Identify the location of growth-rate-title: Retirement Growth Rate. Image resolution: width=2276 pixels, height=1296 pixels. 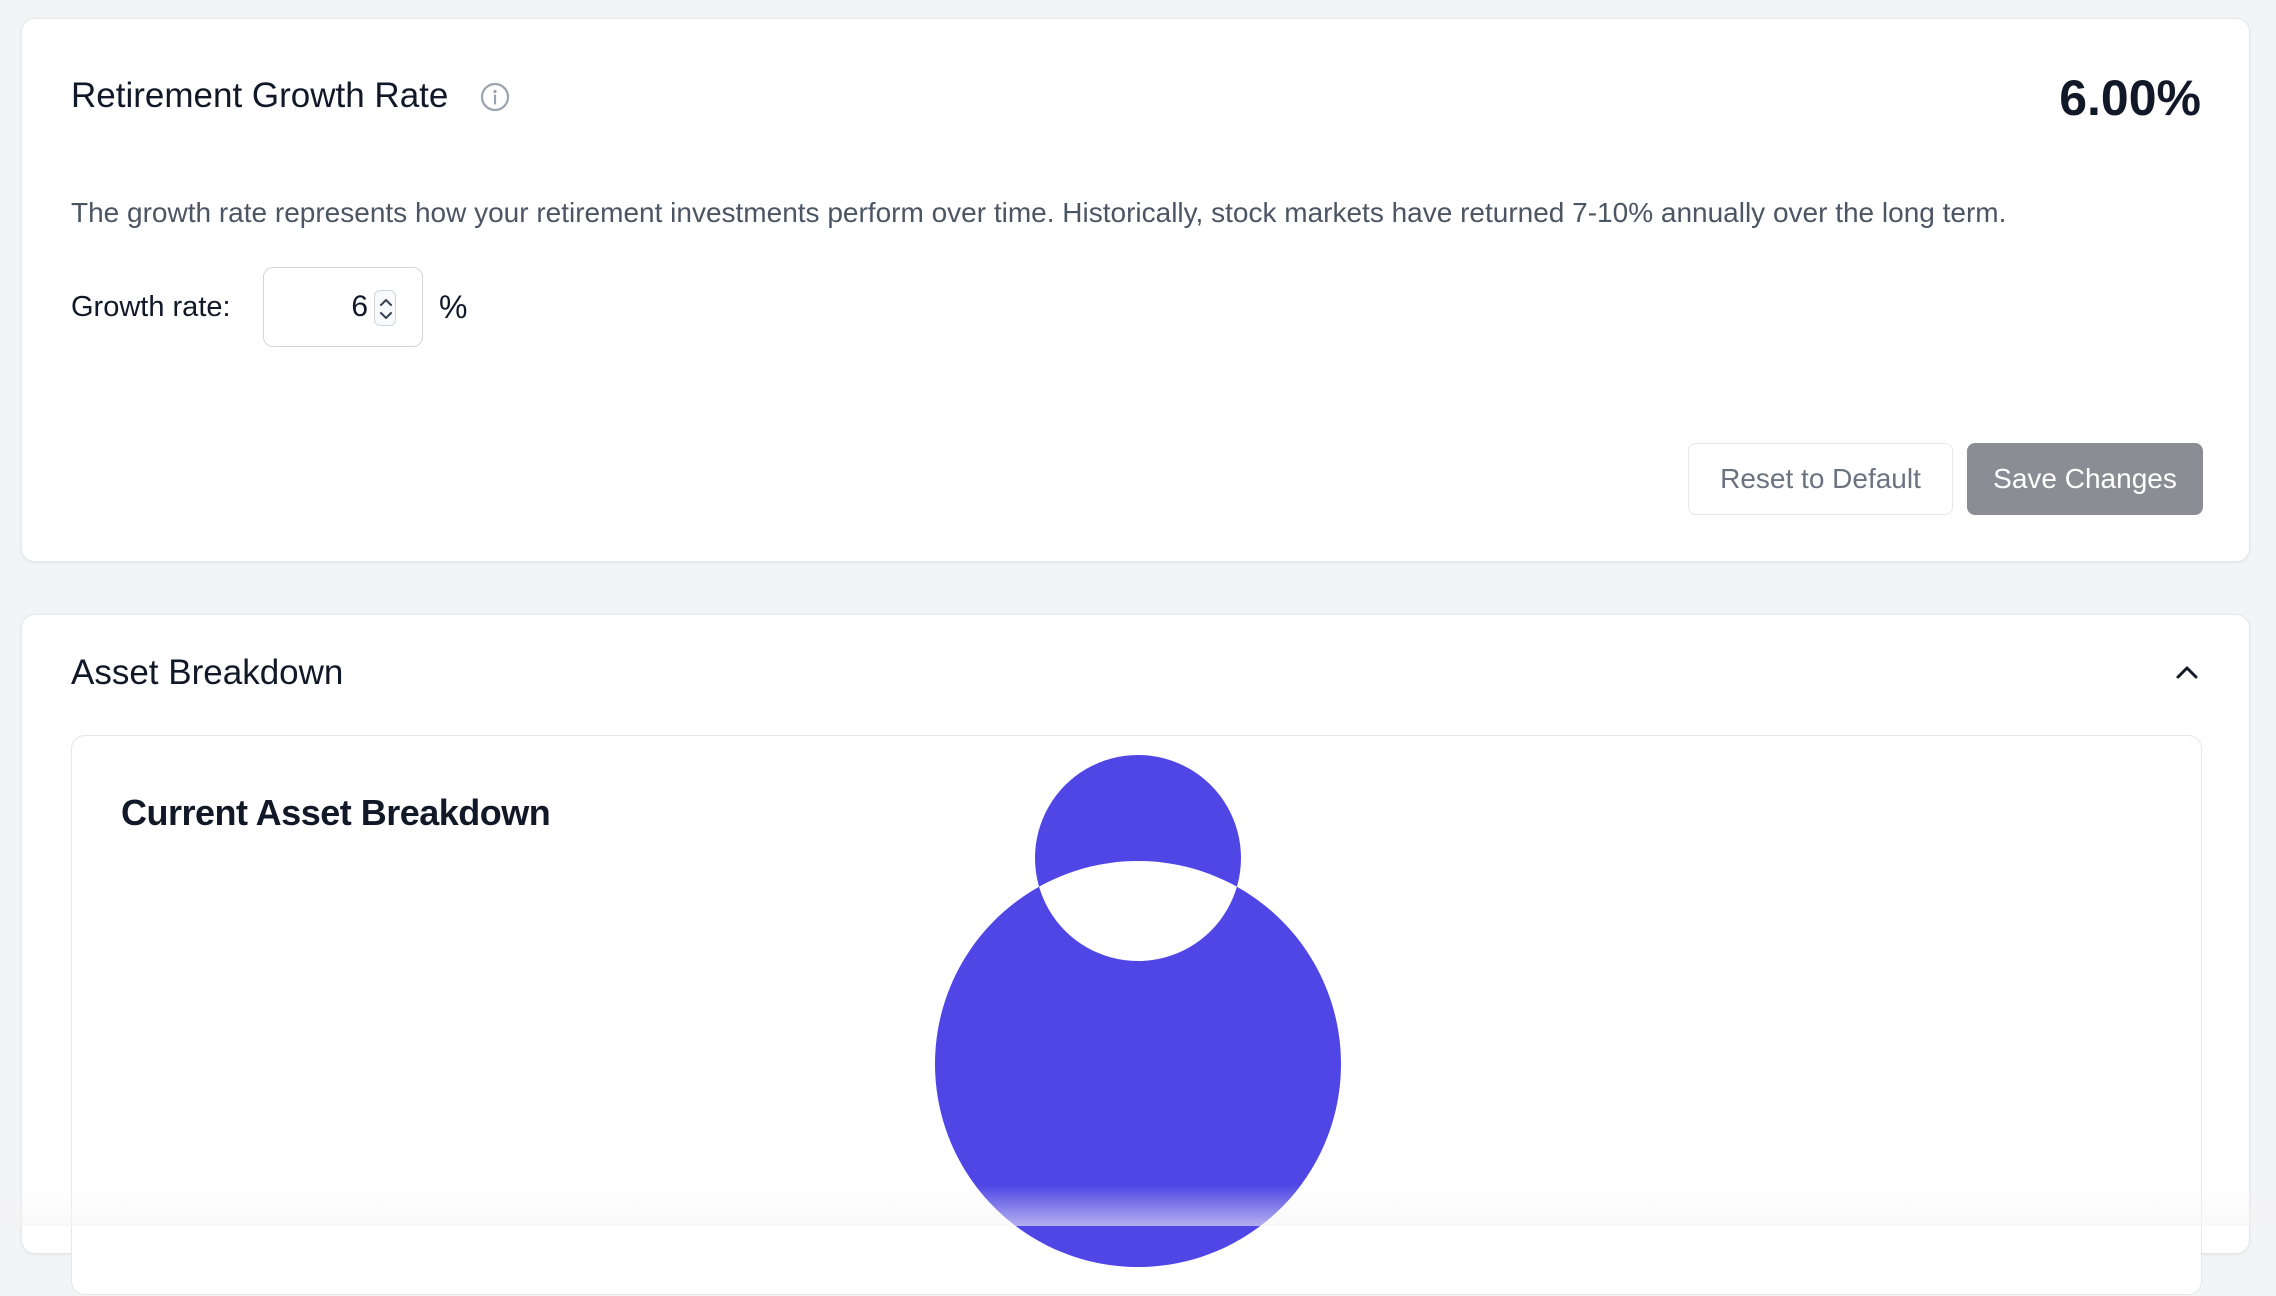
(260, 95).